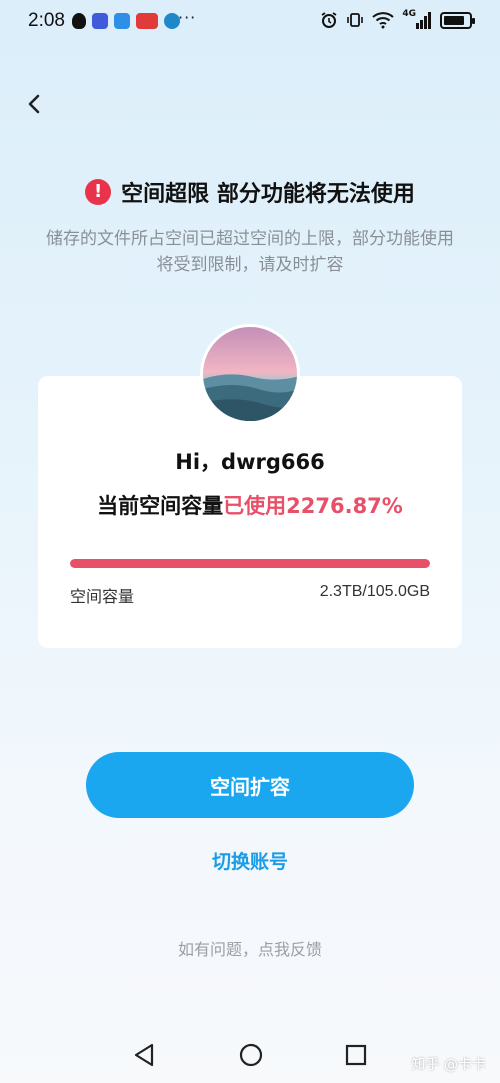 This screenshot has height=1083, width=500. I want to click on feedback-link: 如有问题，点我反馈, so click(250, 948).